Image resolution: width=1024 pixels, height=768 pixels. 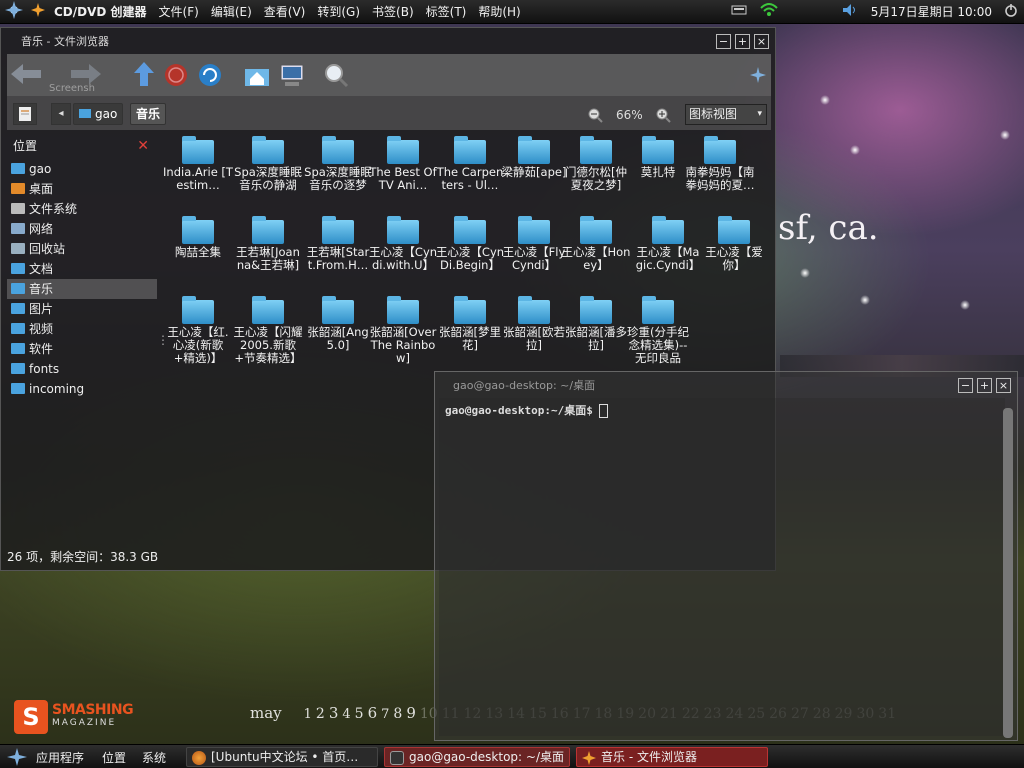 I want to click on folder-item: 王若琳[Joanna&王若琳], so click(x=268, y=244).